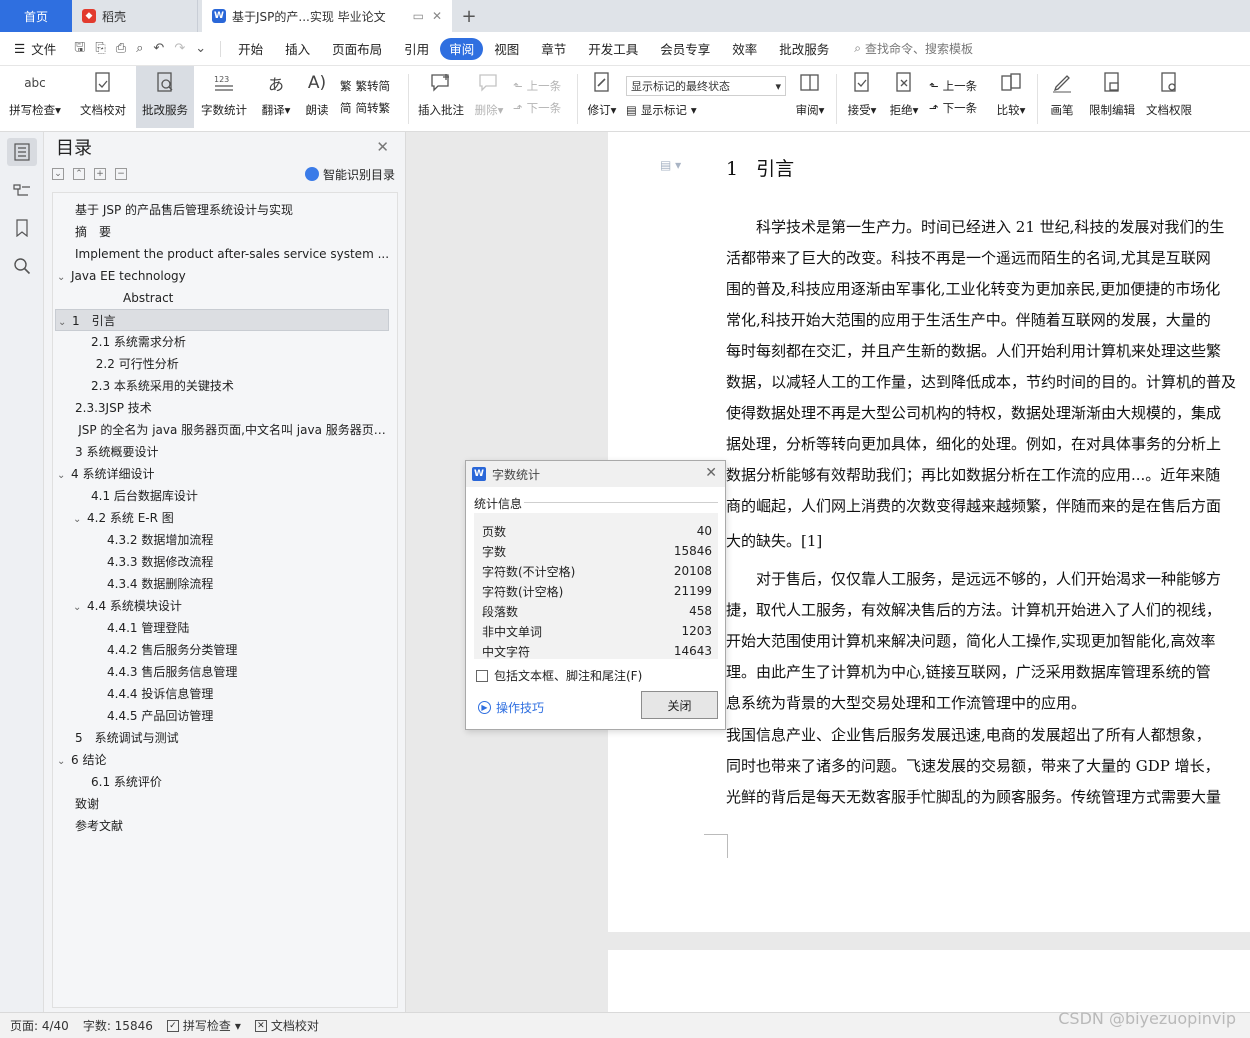 The width and height of the screenshot is (1250, 1038). I want to click on customize-icon: ⌄, so click(200, 48).